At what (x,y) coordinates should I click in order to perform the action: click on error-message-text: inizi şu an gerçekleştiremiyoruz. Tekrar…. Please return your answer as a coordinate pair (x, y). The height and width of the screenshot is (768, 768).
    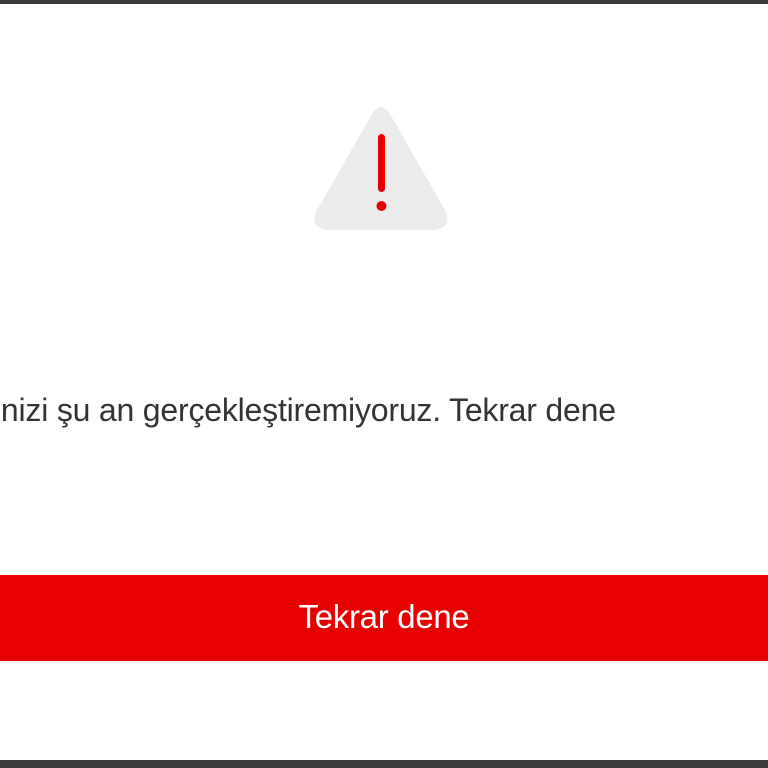
    Looking at the image, I should click on (308, 410).